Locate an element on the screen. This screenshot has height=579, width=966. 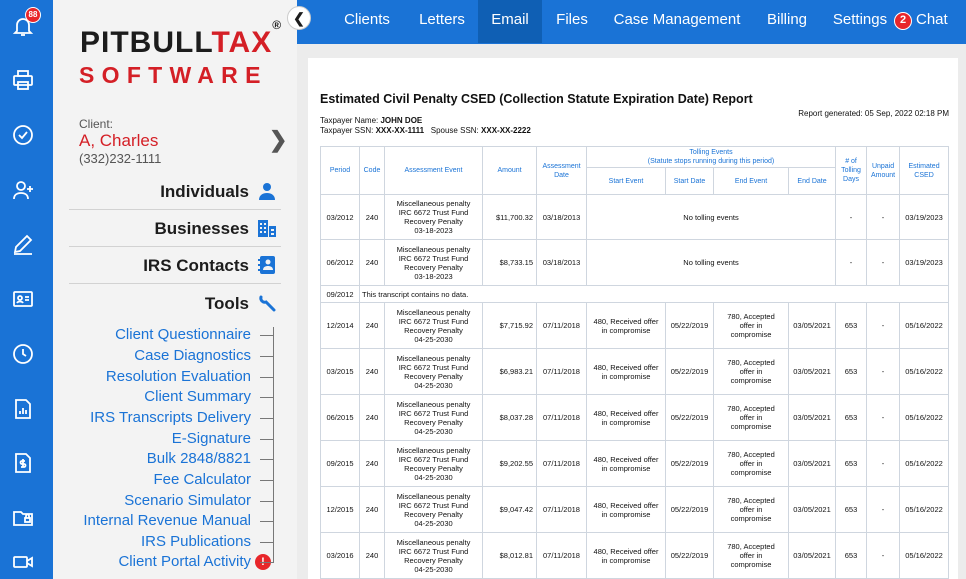
printer-icon is located at coordinates (23, 80).